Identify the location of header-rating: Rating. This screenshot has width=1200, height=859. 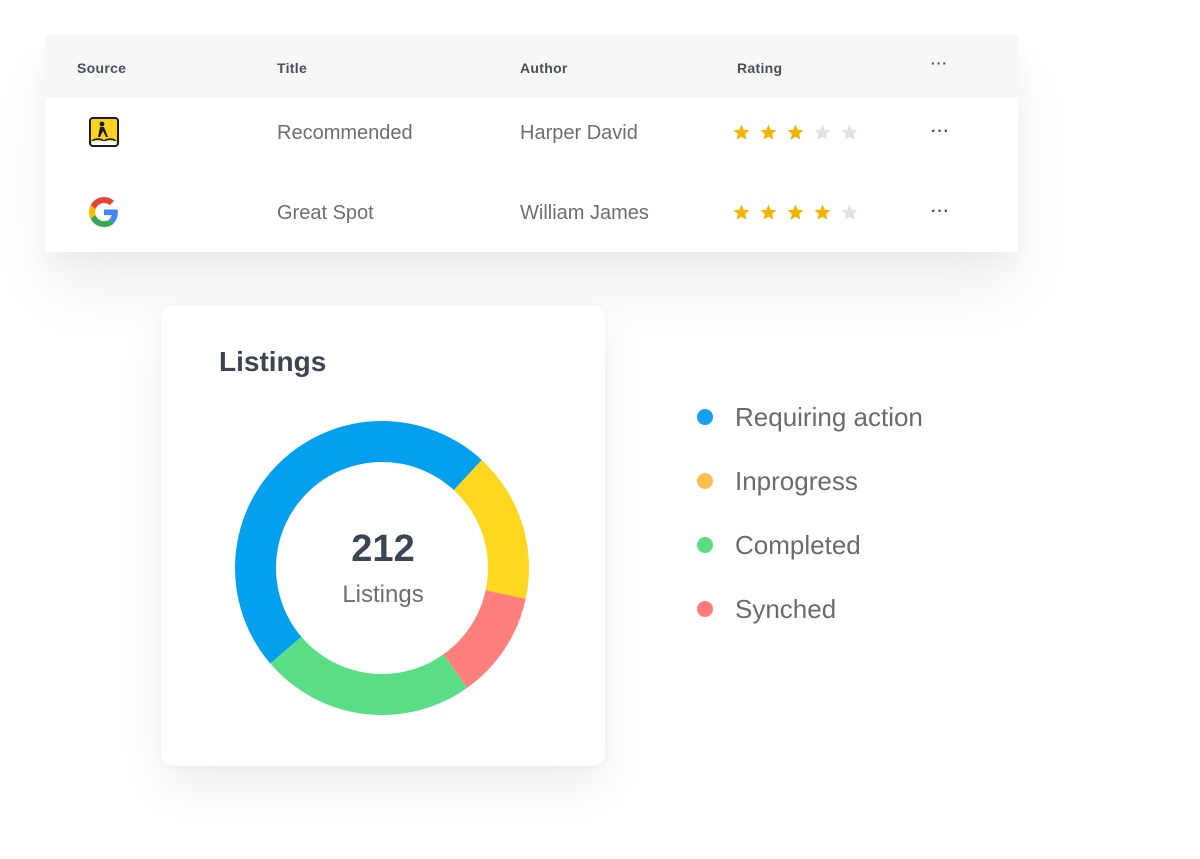
(760, 68).